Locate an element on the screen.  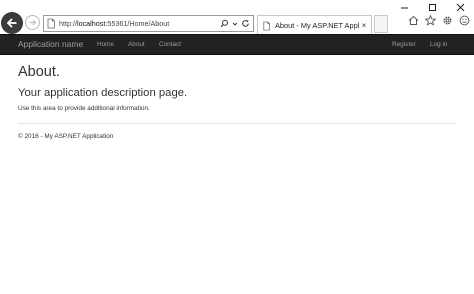
forward-button is located at coordinates (32, 22).